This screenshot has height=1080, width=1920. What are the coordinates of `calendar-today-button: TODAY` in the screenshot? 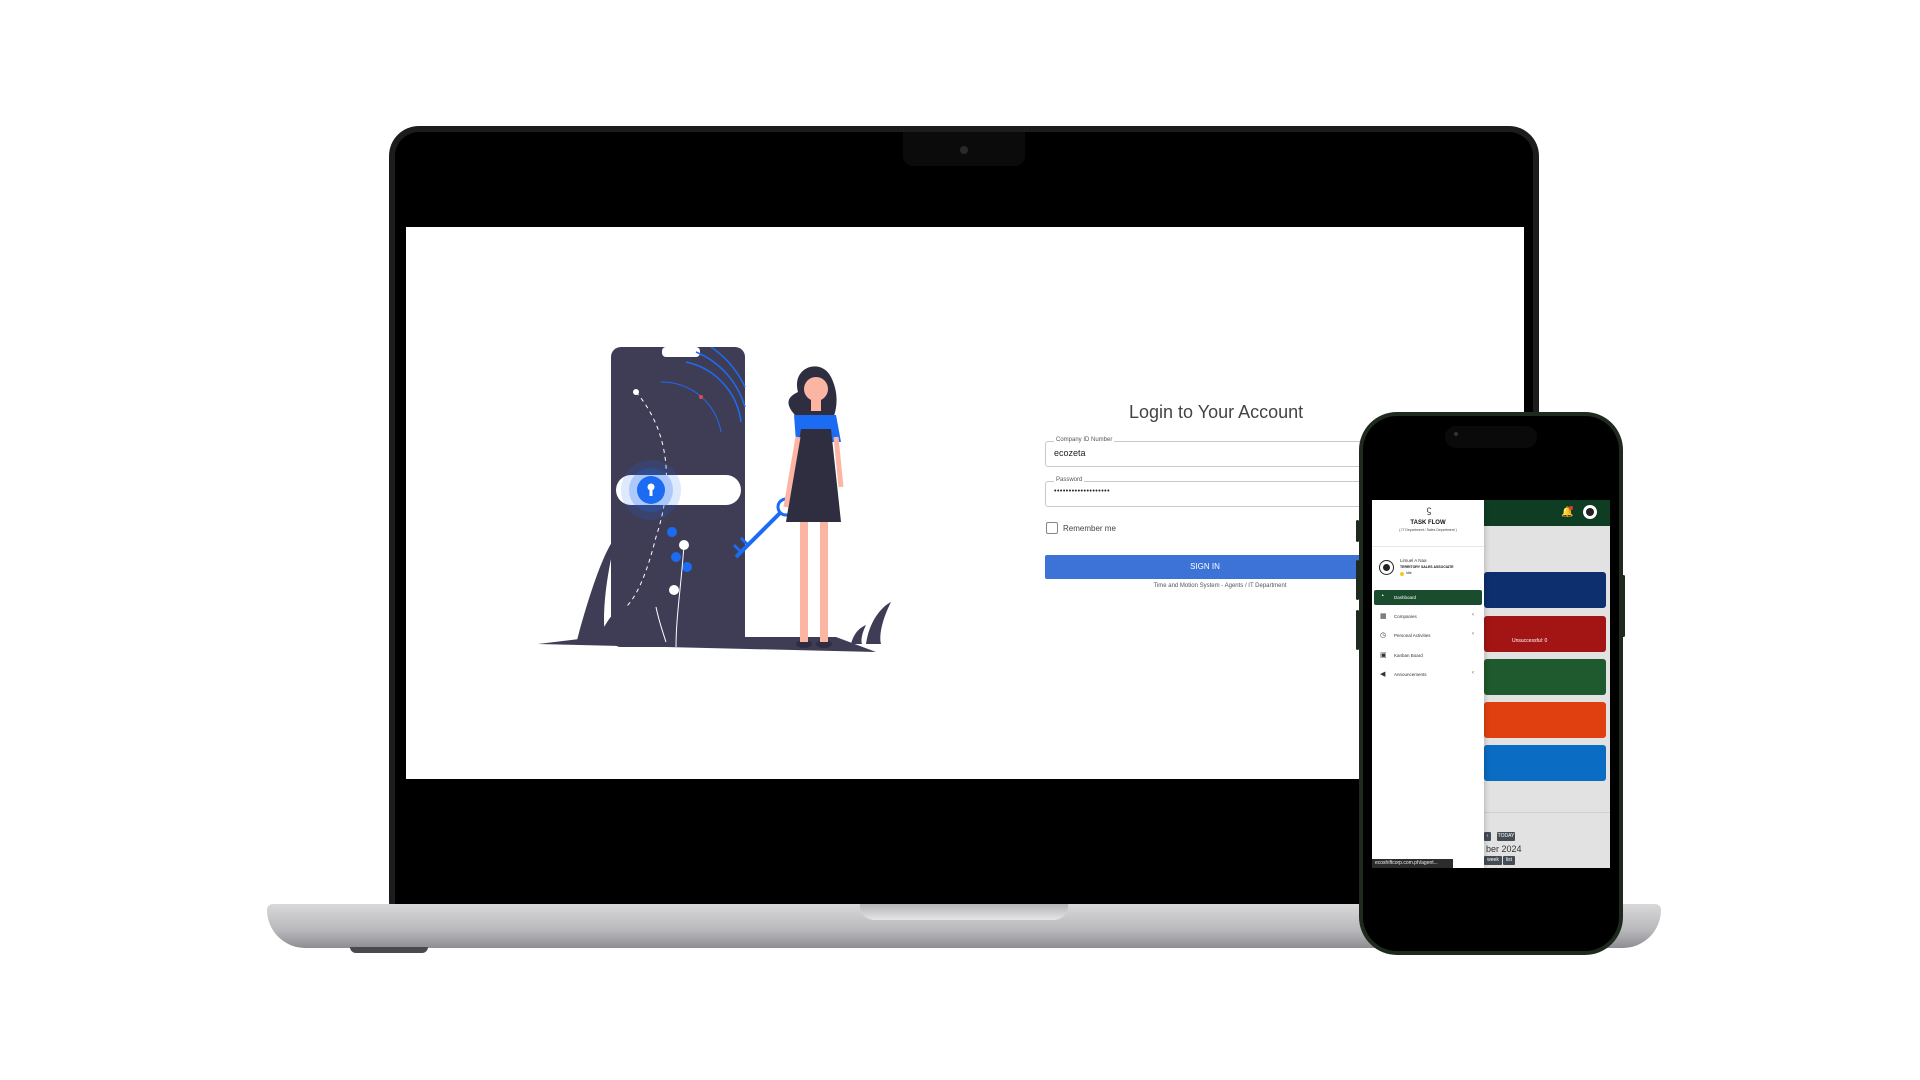 It's located at (1506, 836).